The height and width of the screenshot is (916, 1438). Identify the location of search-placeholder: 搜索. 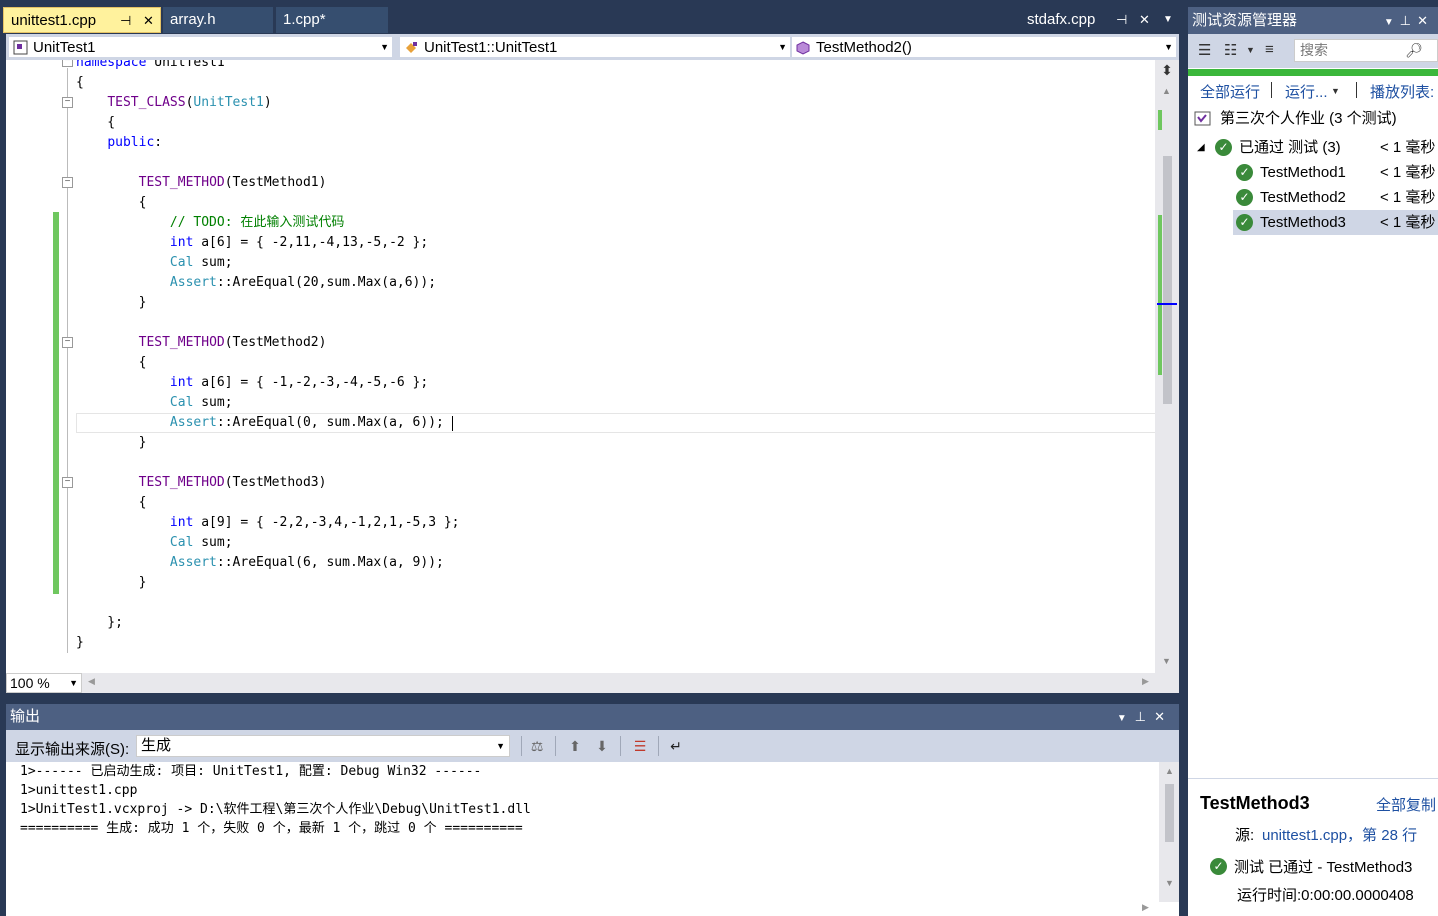
(1314, 50).